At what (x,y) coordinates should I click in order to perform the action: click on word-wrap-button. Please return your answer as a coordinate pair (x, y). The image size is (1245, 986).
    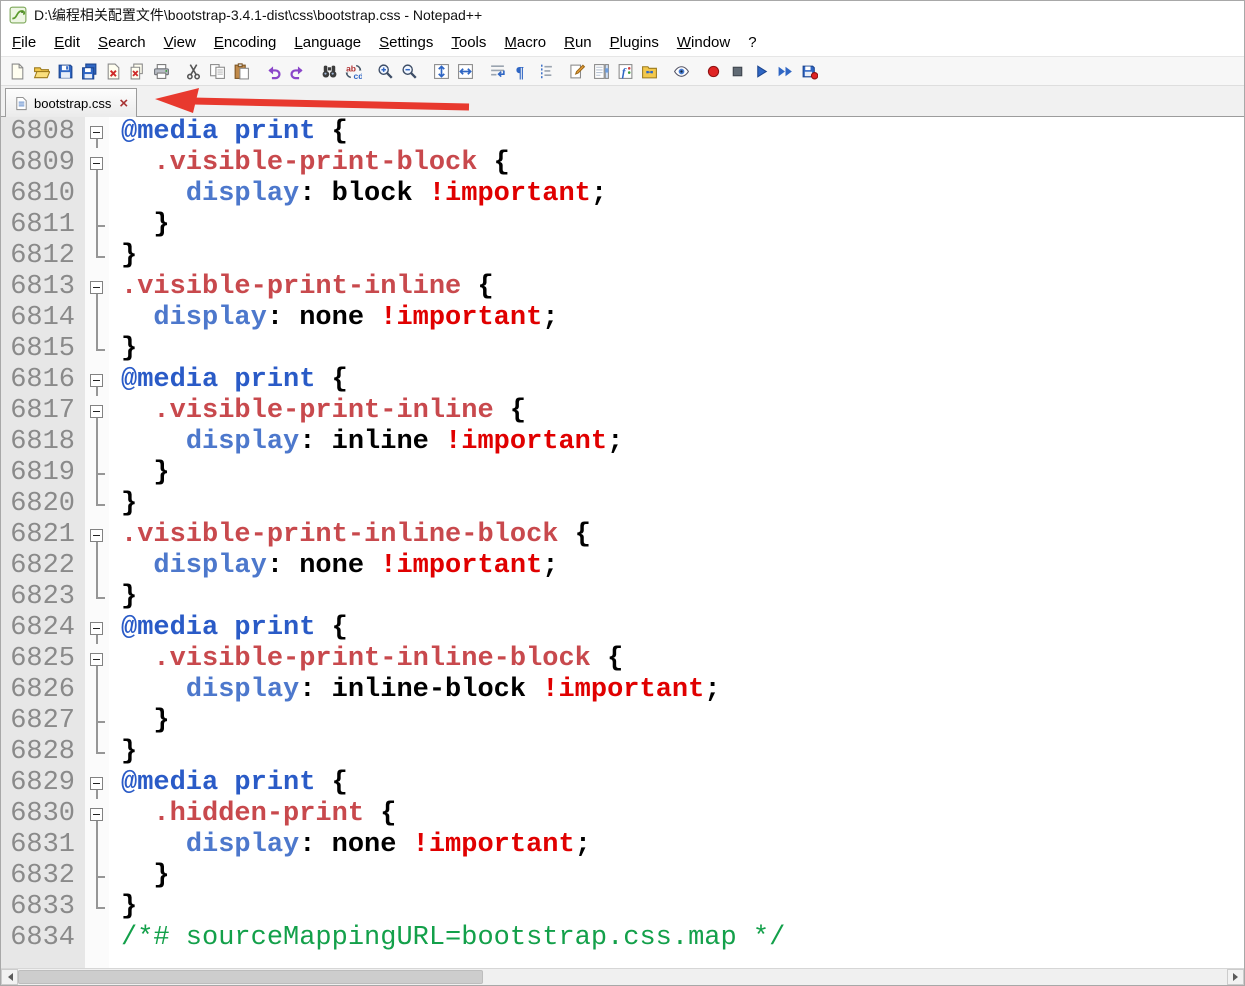
    Looking at the image, I should click on (497, 71).